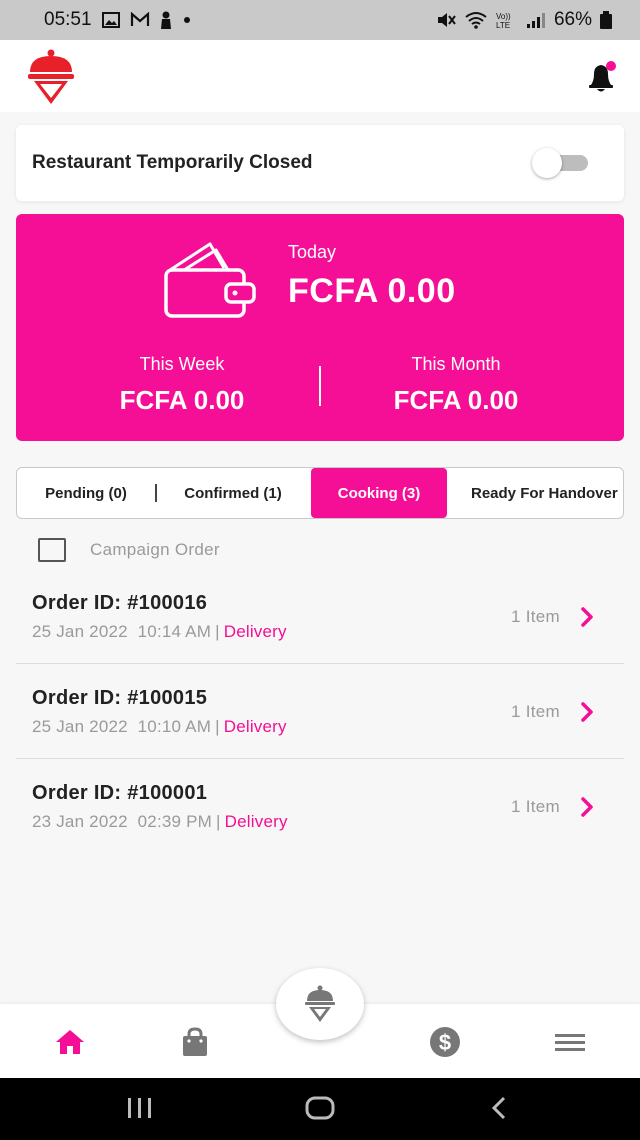 Image resolution: width=640 pixels, height=1140 pixels. What do you see at coordinates (70, 1042) in the screenshot?
I see `home-icon` at bounding box center [70, 1042].